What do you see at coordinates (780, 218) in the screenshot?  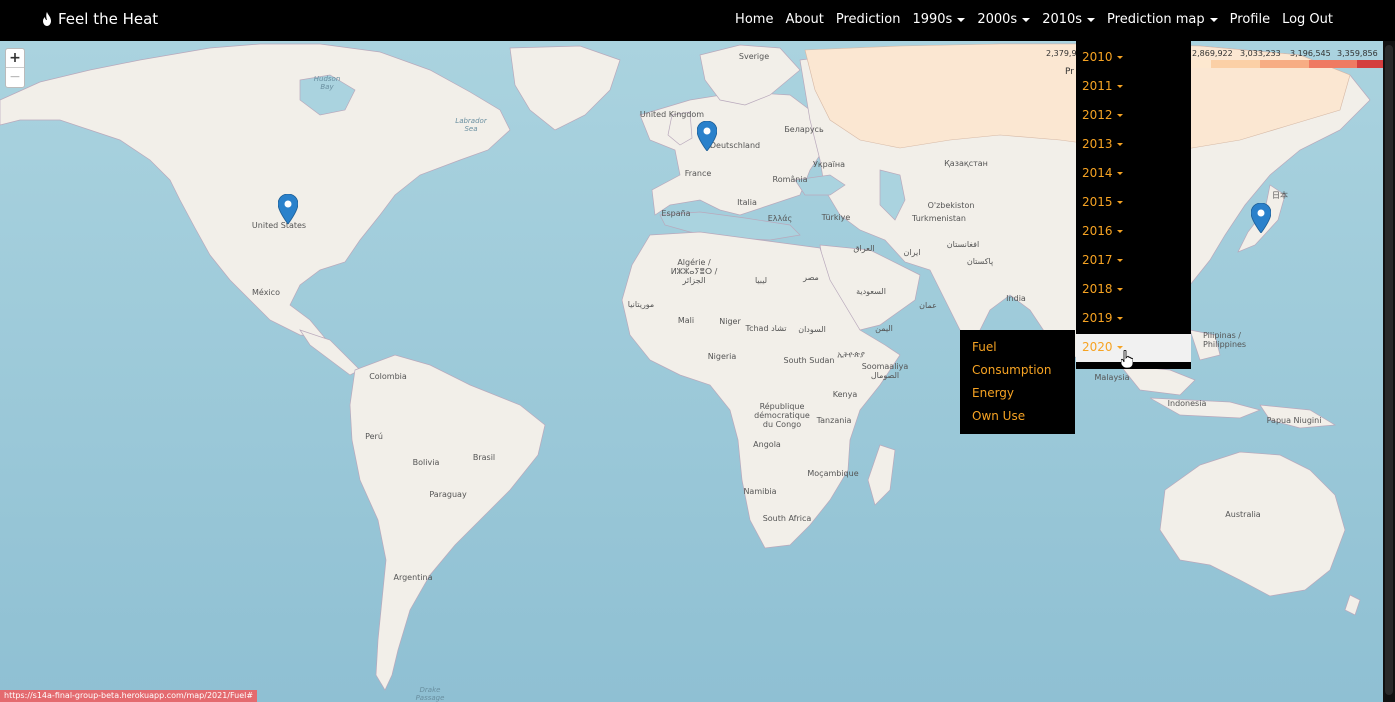 I see `map-label-ellas: Ελλάς` at bounding box center [780, 218].